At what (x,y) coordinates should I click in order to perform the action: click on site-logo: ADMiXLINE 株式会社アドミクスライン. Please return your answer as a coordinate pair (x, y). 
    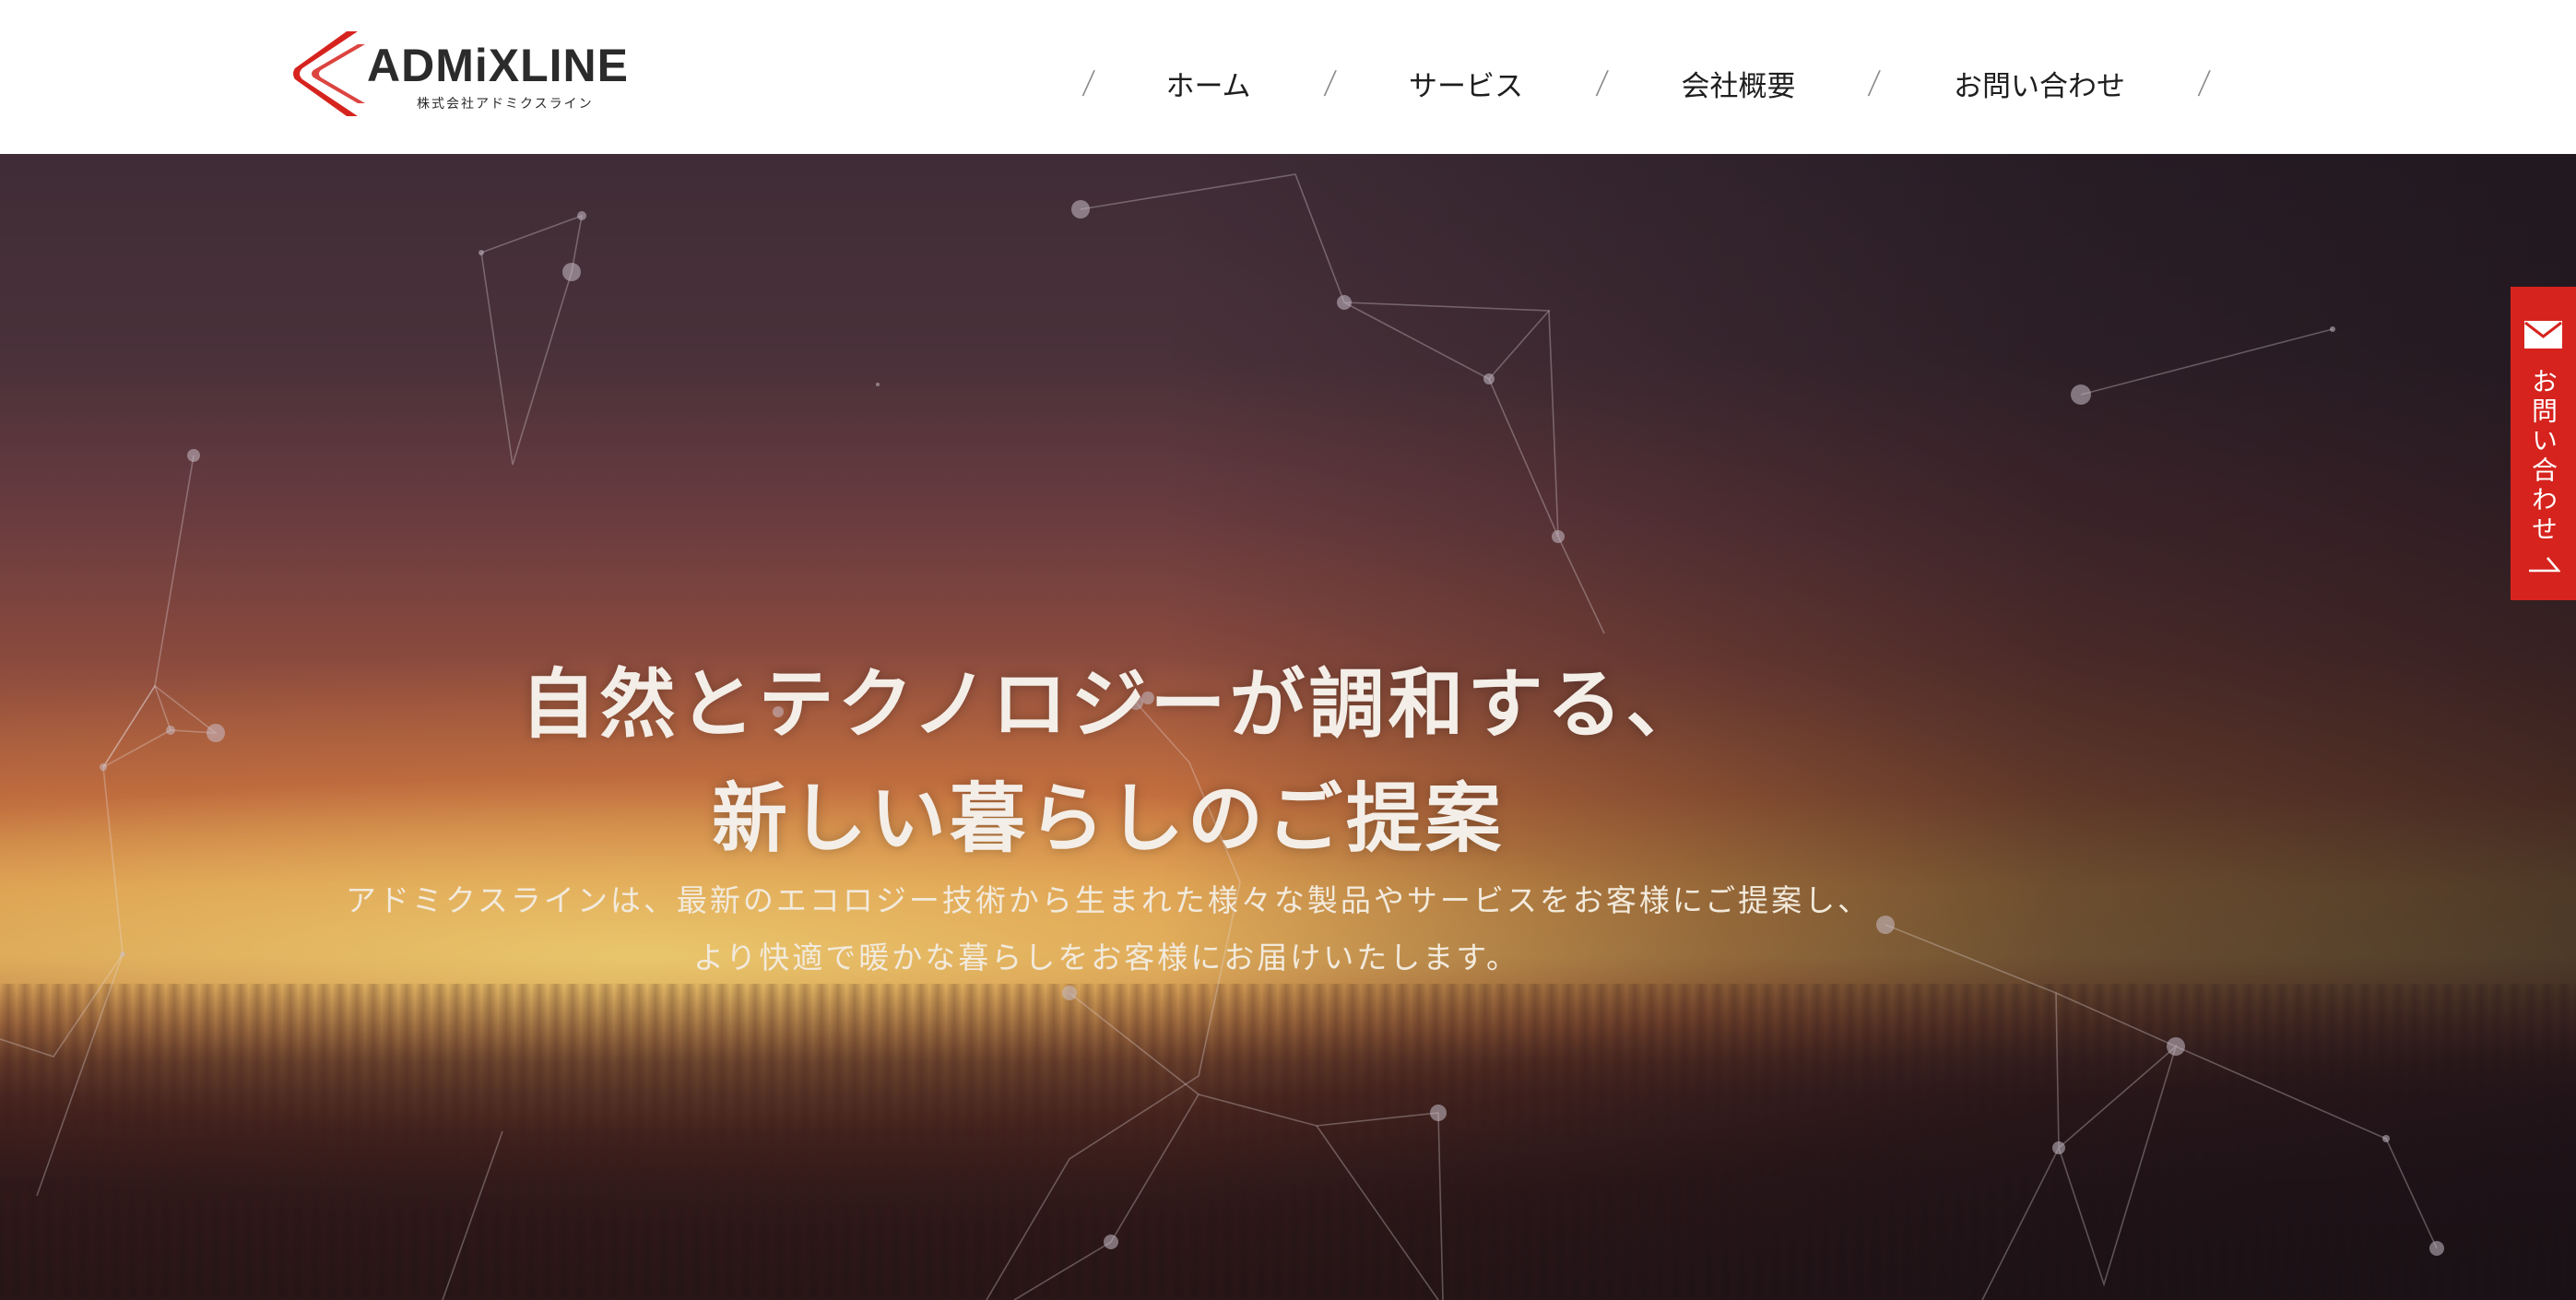
    Looking at the image, I should click on (460, 74).